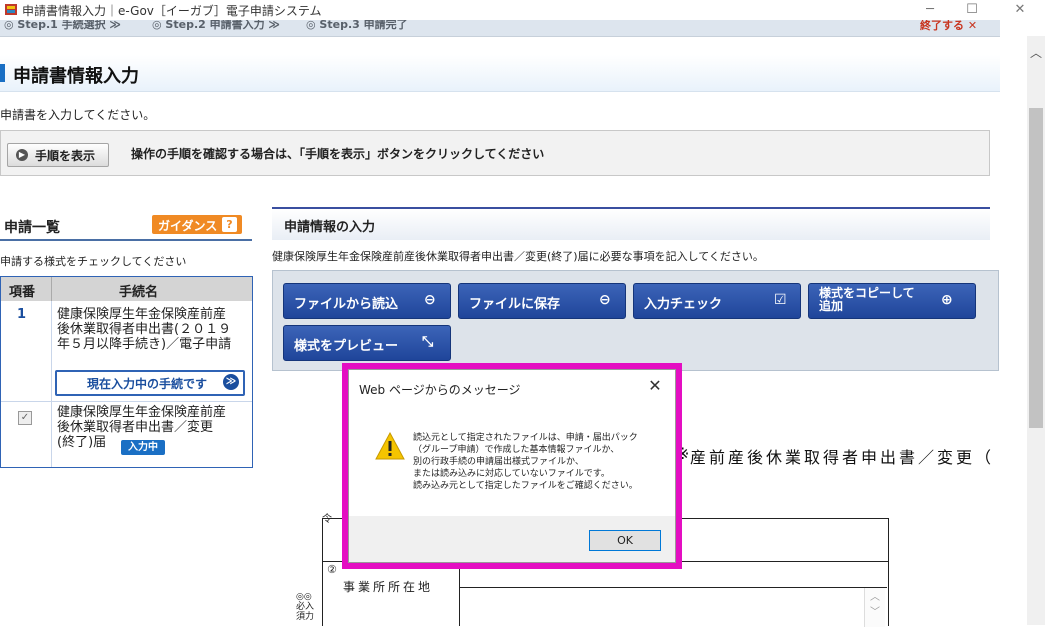 Image resolution: width=1045 pixels, height=627 pixels. Describe the element at coordinates (172, 11) in the screenshot. I see `window-title: 申請書情報入力｜e-Gov［イーガブ］電子申請システム` at that location.